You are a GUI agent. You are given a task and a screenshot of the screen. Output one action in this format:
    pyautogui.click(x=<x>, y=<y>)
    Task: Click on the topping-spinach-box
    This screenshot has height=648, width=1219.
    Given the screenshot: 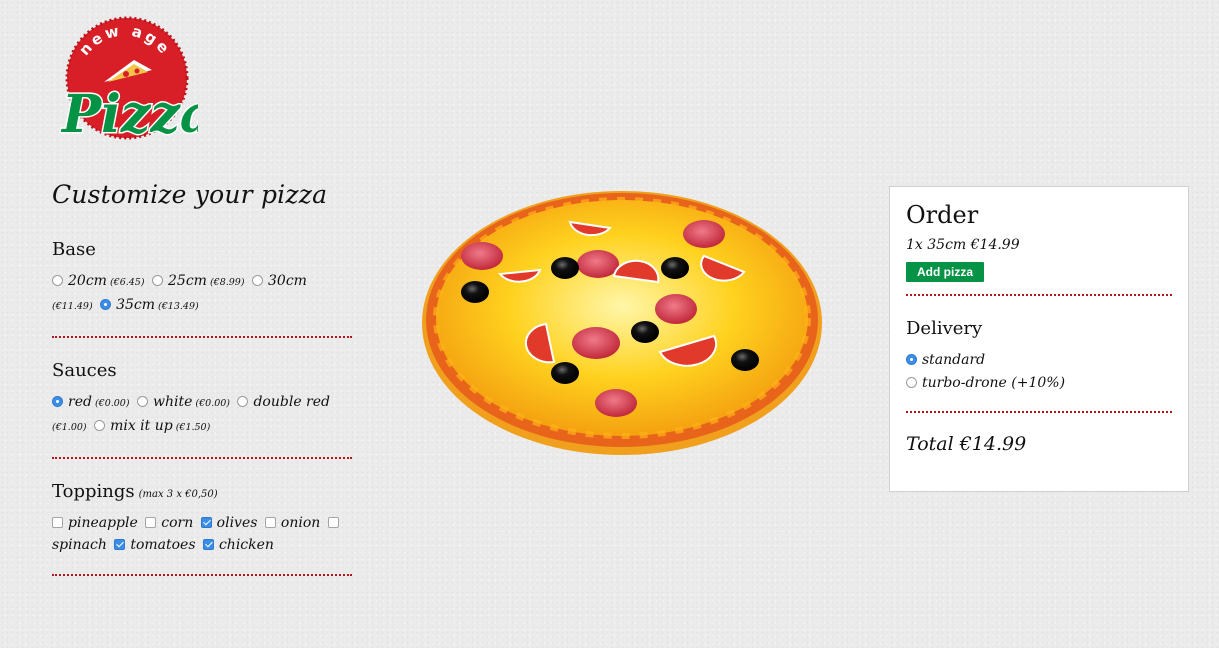 What is the action you would take?
    pyautogui.click(x=335, y=523)
    